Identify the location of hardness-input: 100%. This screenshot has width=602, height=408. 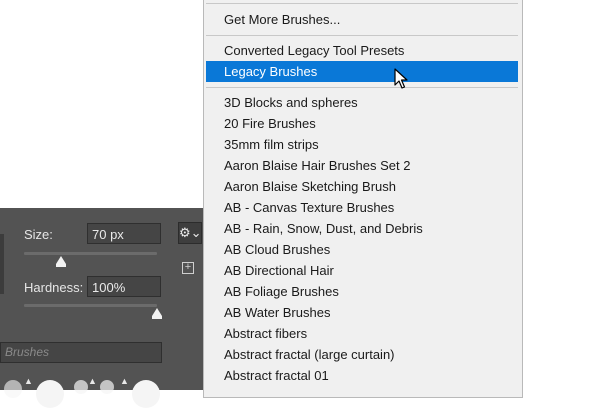
(124, 286).